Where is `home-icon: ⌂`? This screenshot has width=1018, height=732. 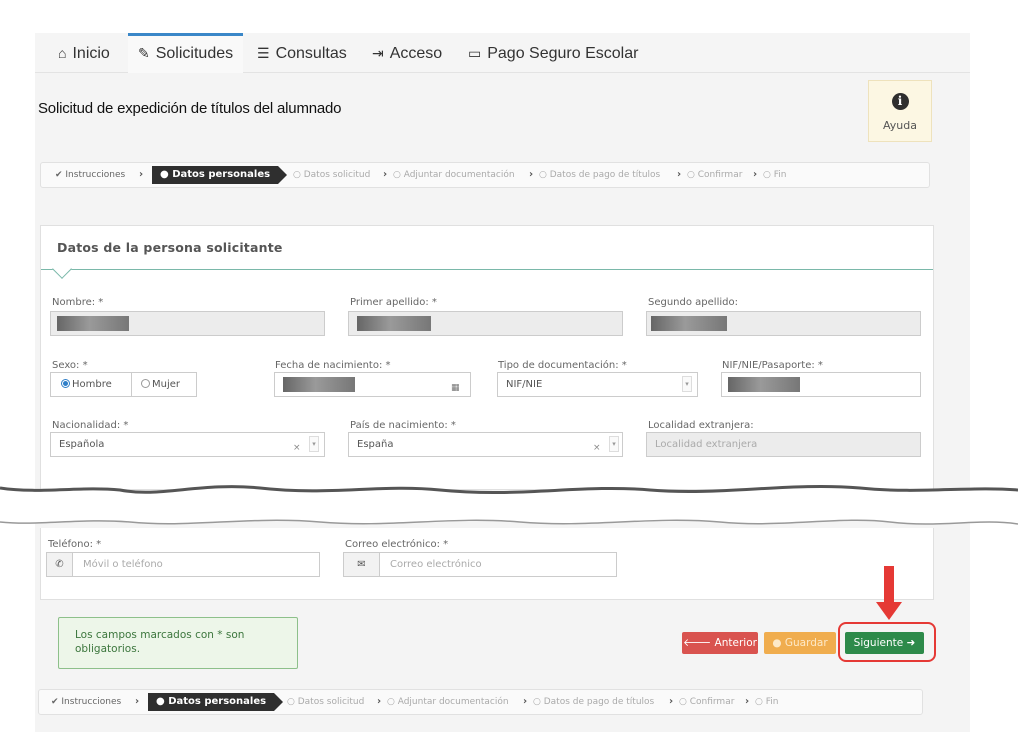
home-icon: ⌂ is located at coordinates (62, 53).